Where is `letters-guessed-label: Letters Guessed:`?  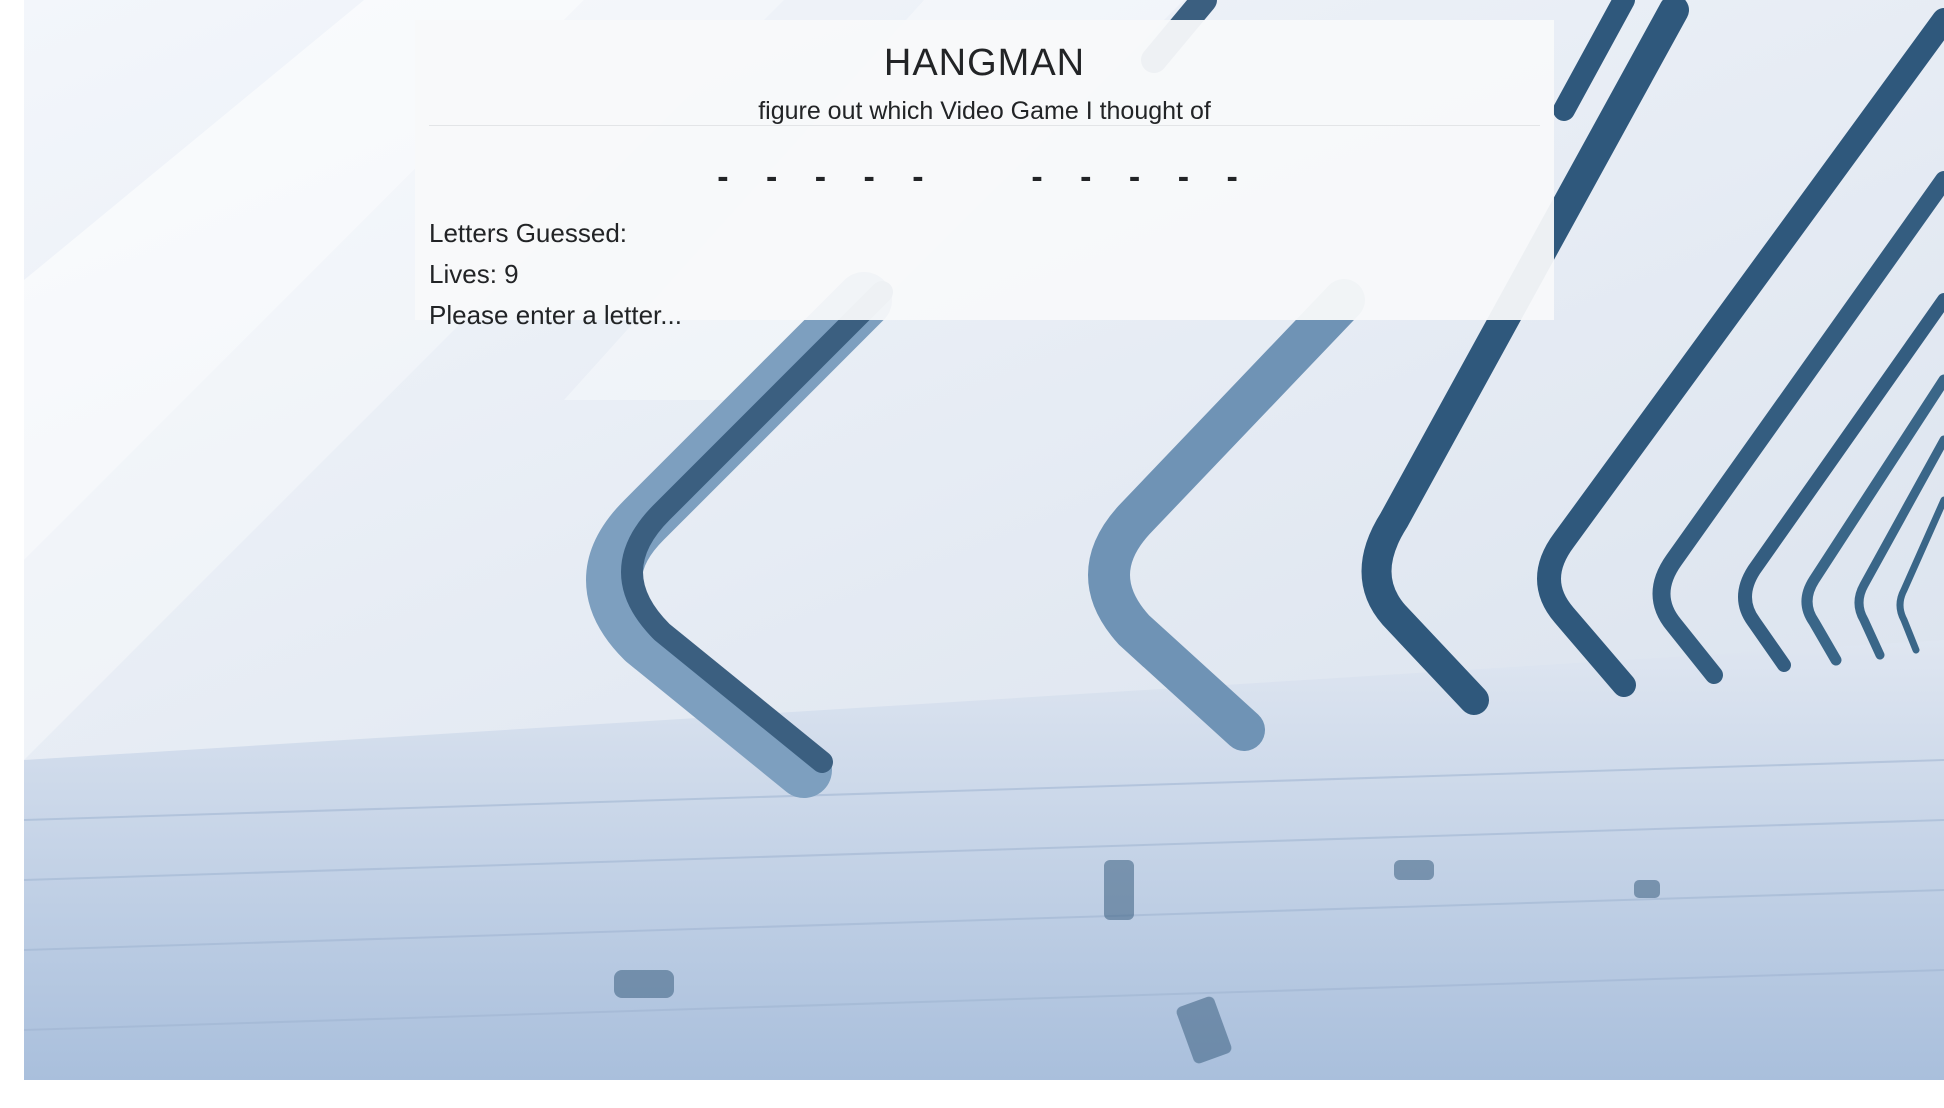
letters-guessed-label: Letters Guessed: is located at coordinates (528, 233).